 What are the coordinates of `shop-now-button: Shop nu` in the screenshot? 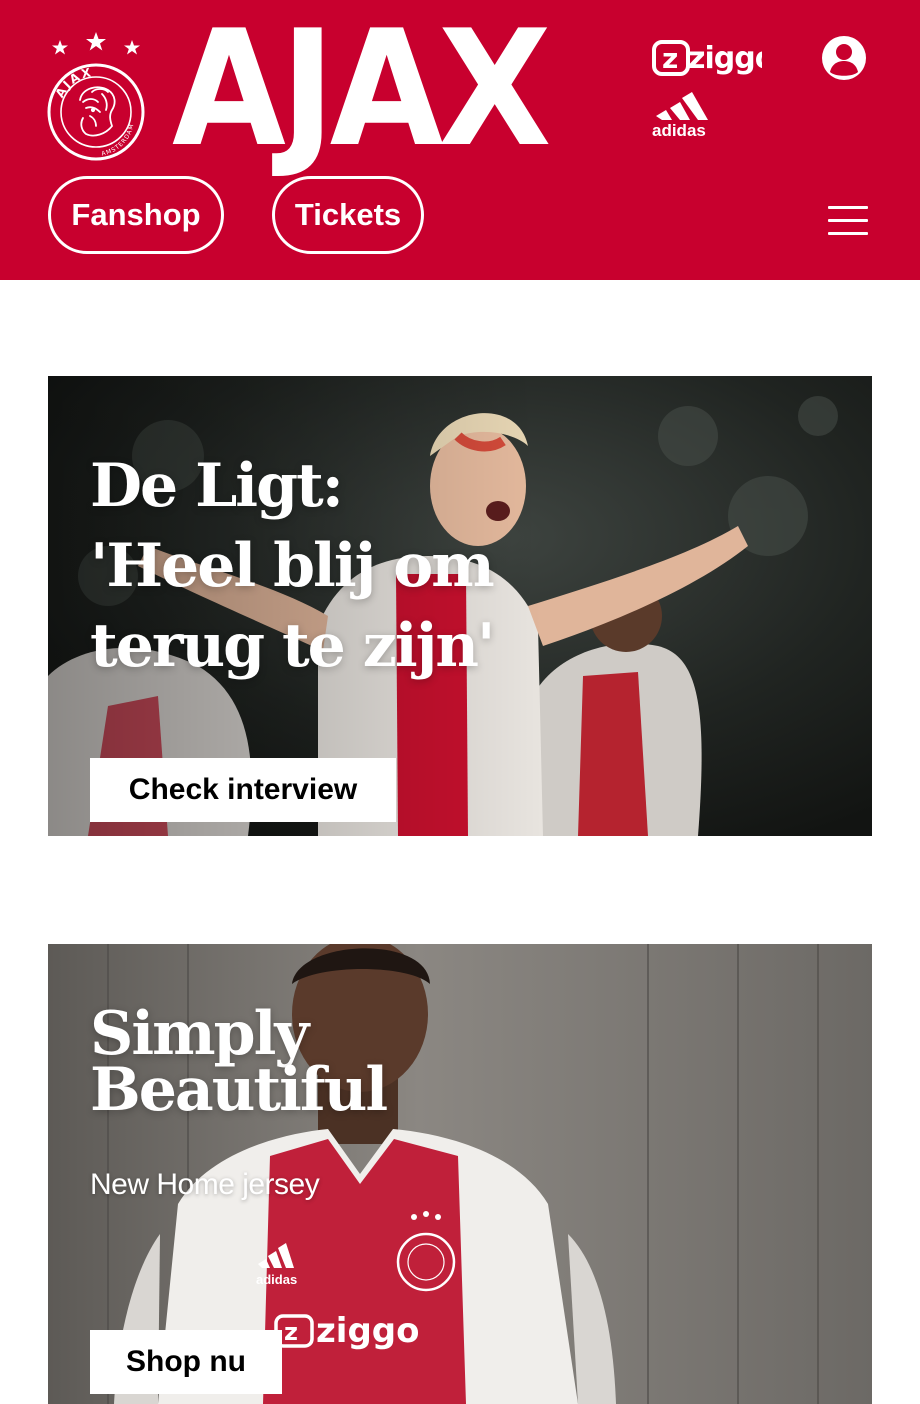 It's located at (186, 1362).